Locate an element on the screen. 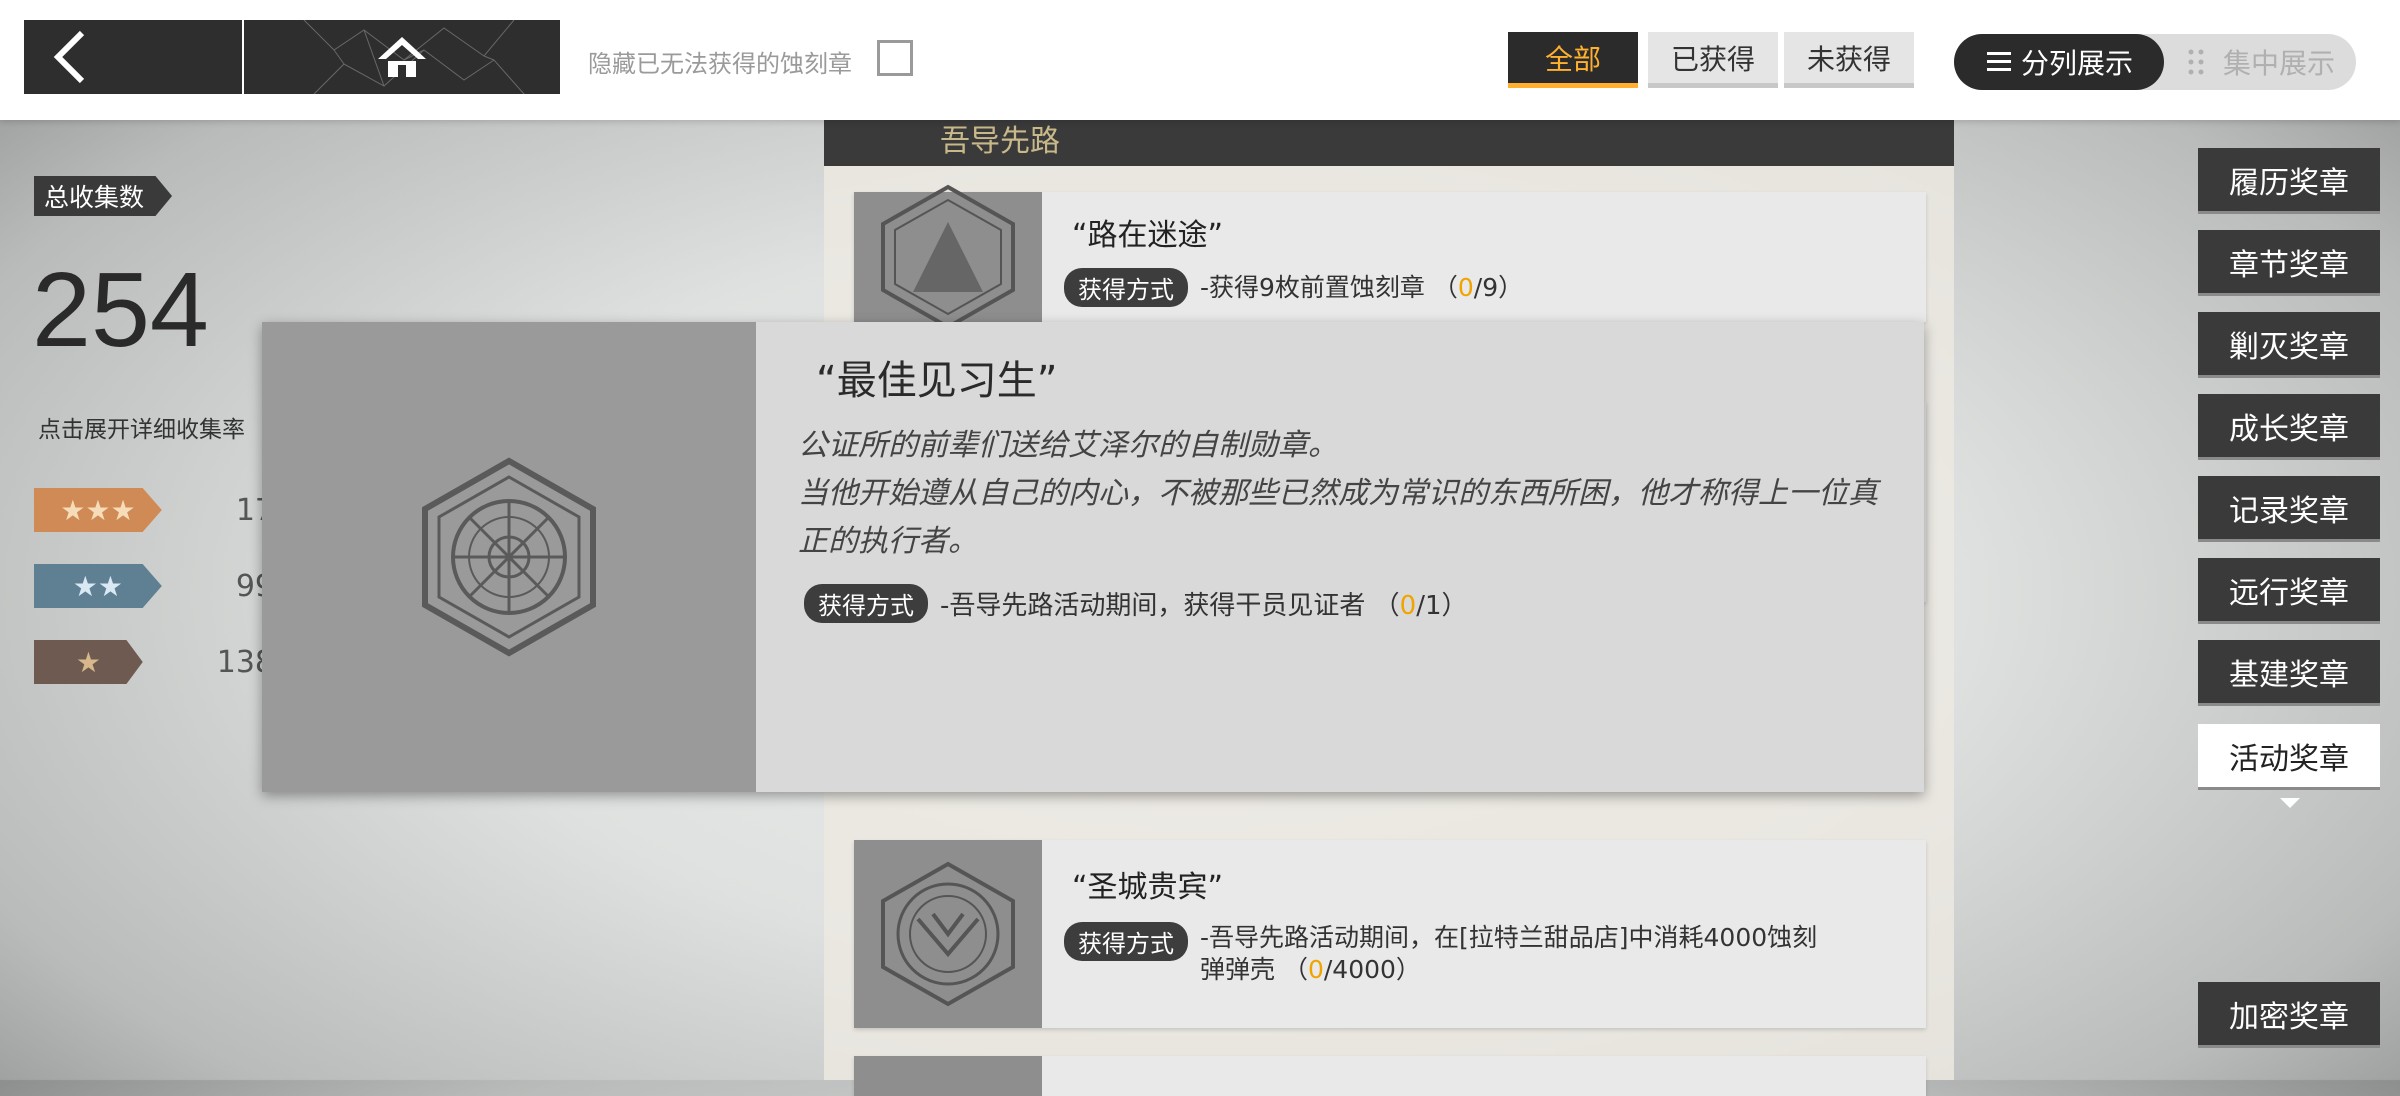 This screenshot has height=1096, width=2400. angel-medal-icon is located at coordinates (948, 934).